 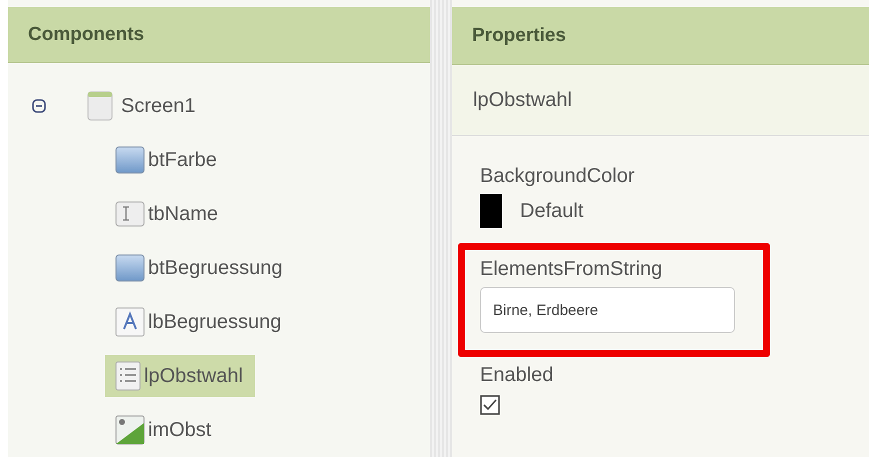 What do you see at coordinates (660, 100) in the screenshot?
I see `component-name: lpObstwahl` at bounding box center [660, 100].